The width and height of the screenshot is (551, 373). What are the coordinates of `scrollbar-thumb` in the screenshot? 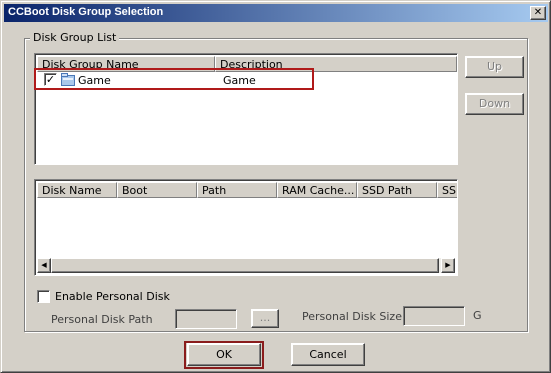 It's located at (245, 265).